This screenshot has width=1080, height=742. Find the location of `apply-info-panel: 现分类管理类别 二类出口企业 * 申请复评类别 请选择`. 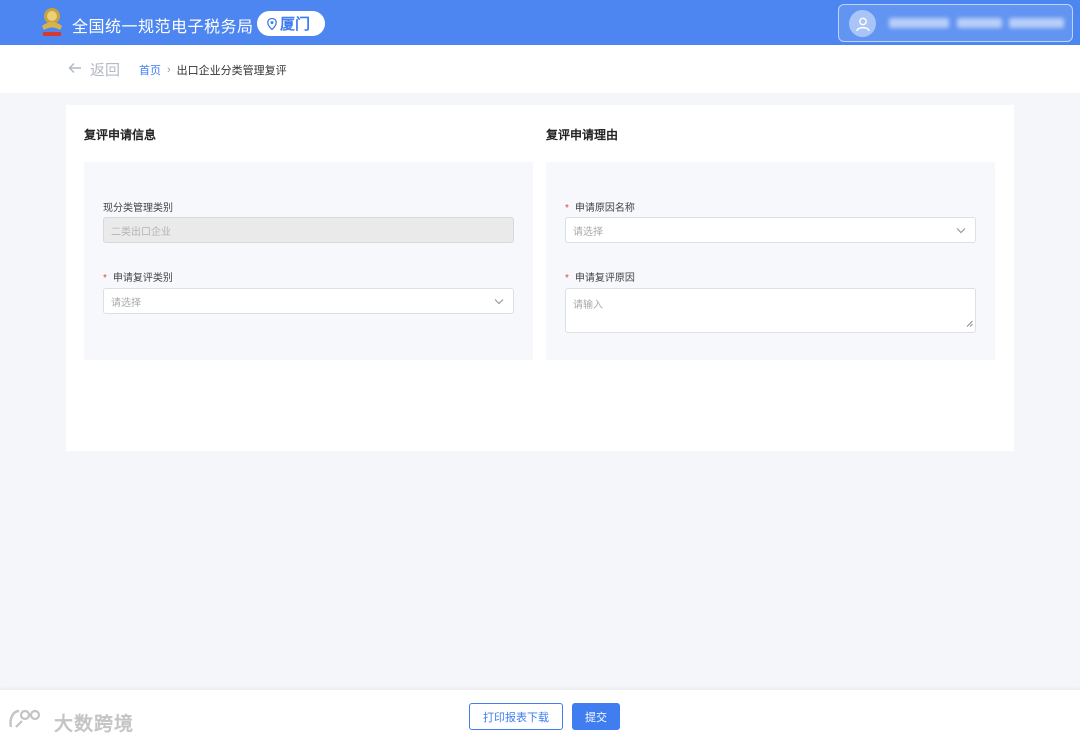

apply-info-panel: 现分类管理类别 二类出口企业 * 申请复评类别 请选择 is located at coordinates (308, 261).